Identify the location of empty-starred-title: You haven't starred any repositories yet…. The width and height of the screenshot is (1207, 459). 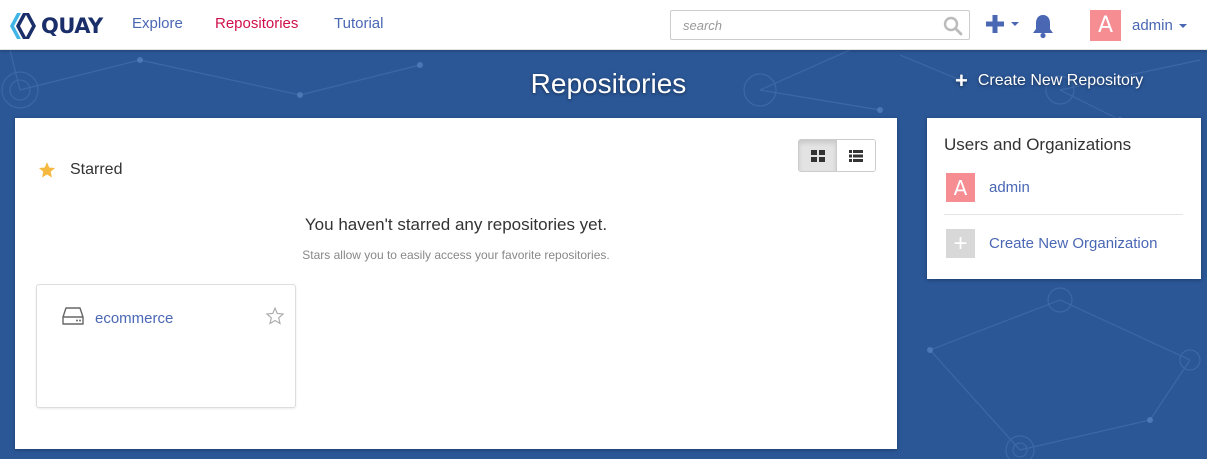
(456, 224).